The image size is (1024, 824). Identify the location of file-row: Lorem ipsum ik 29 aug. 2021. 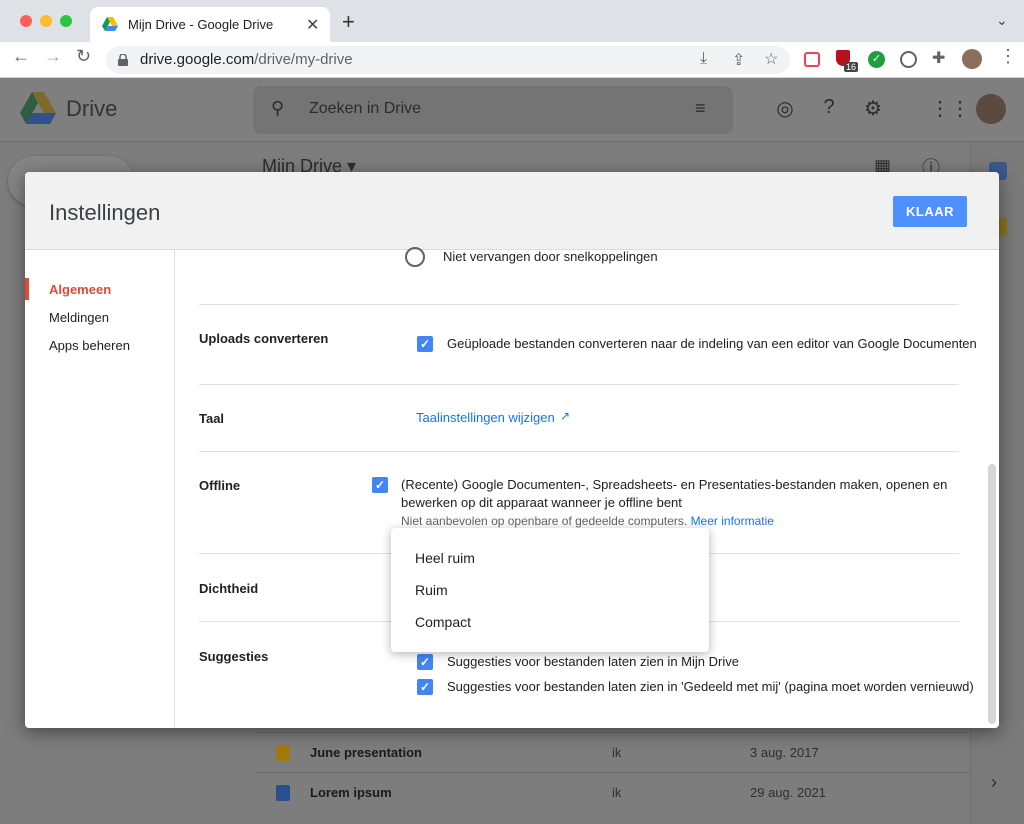
(612, 792).